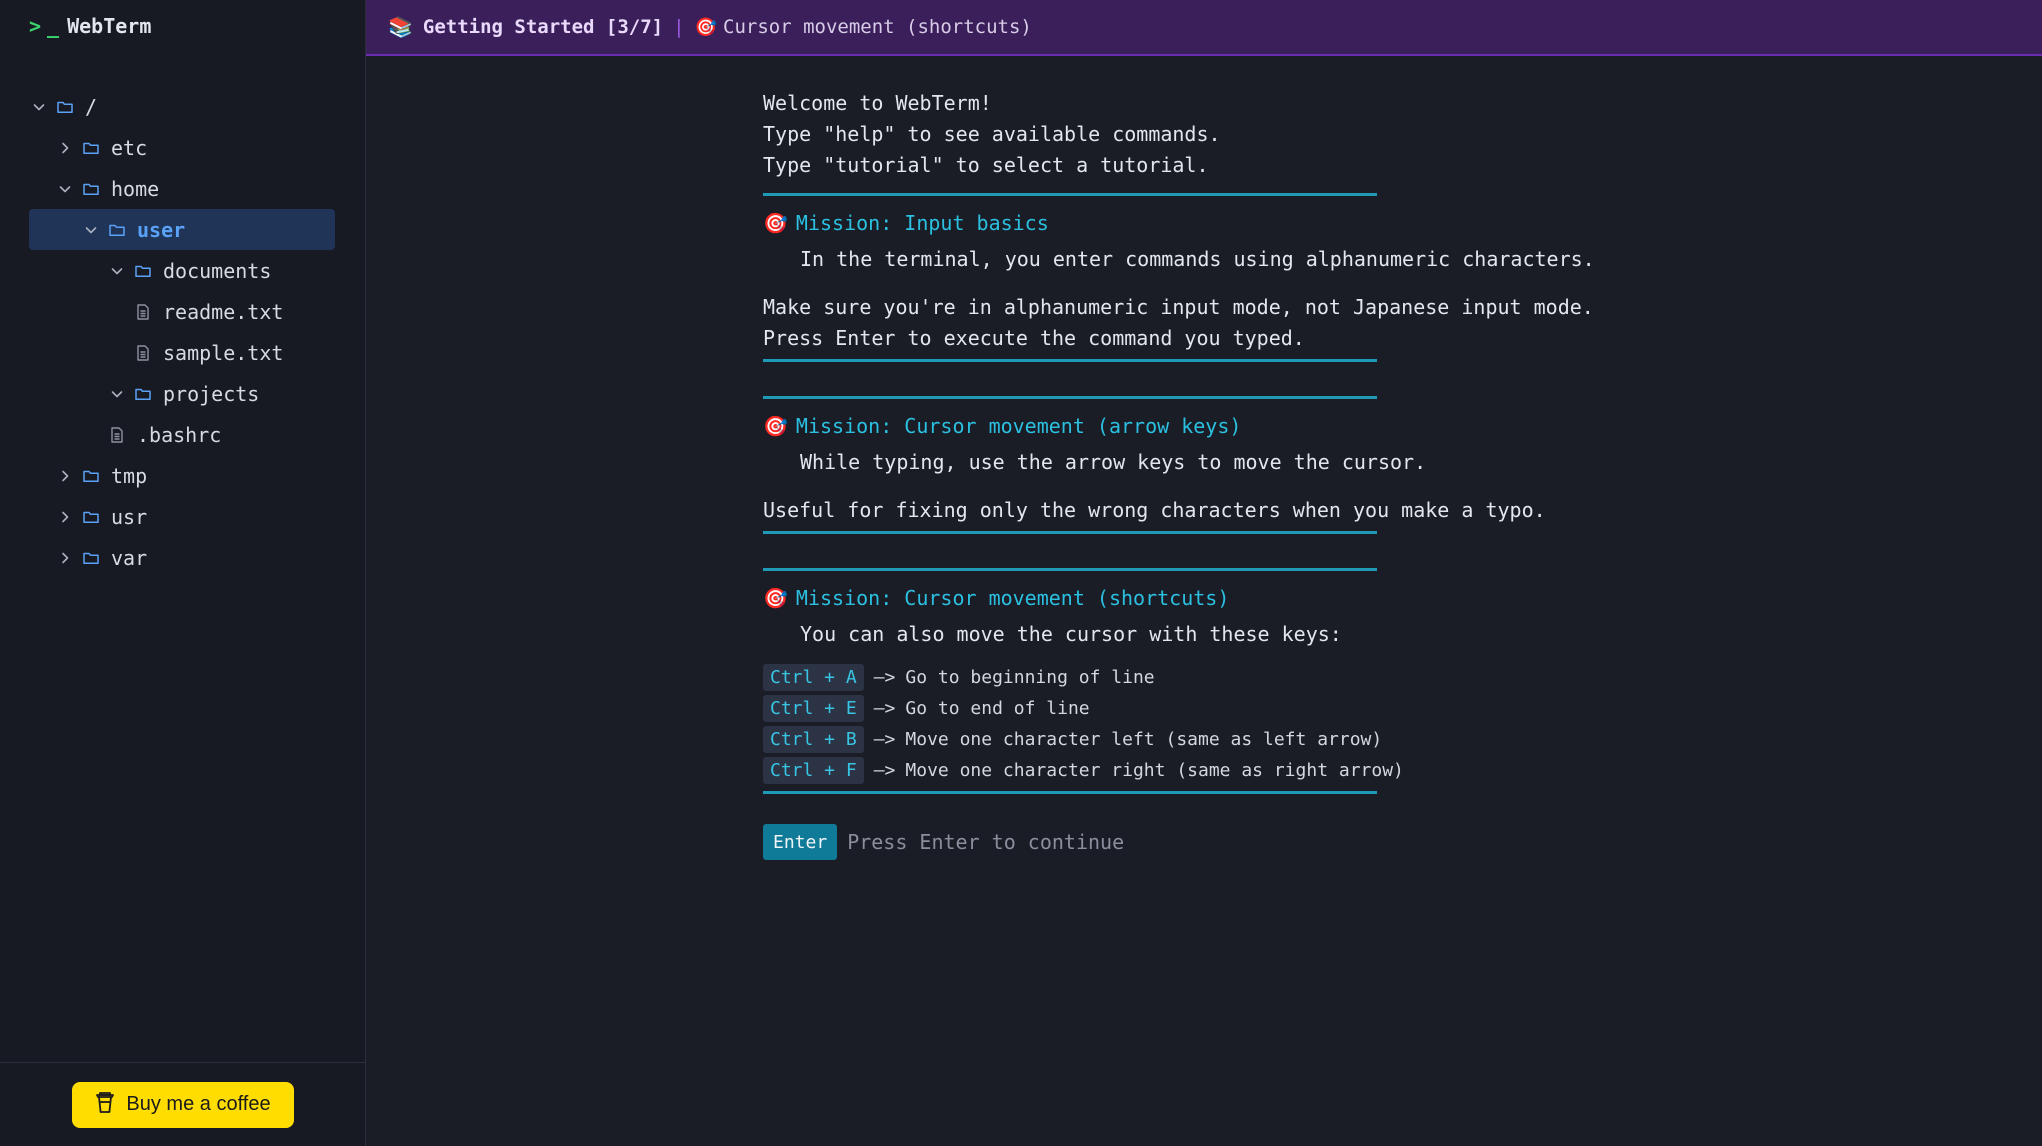  I want to click on tree-file-bashrc: .bashrc, so click(182, 434).